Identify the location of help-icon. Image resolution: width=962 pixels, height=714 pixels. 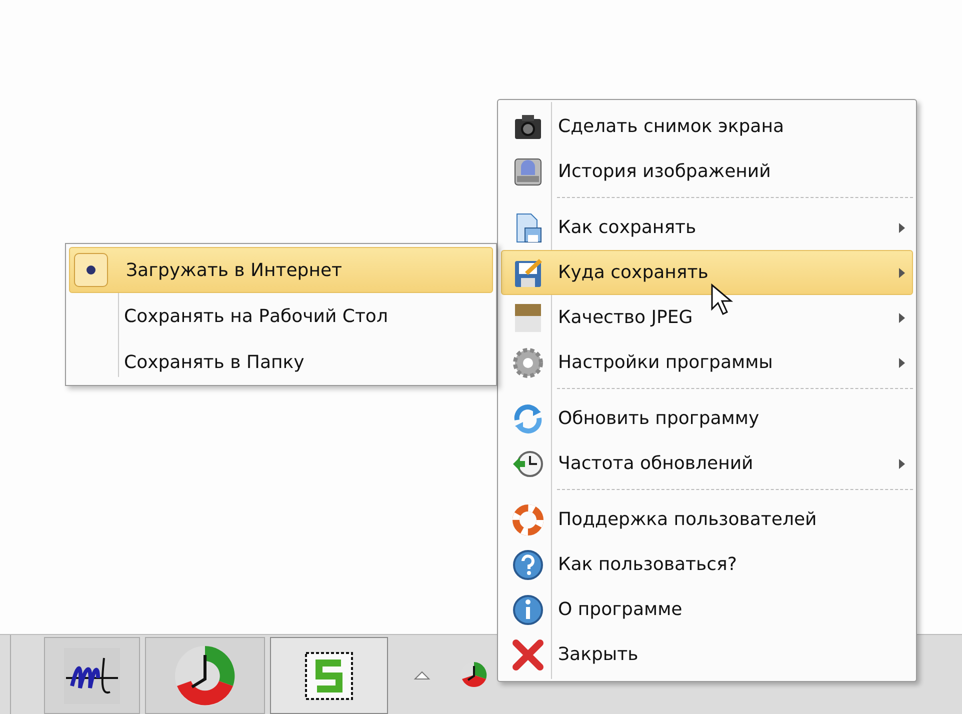
(528, 565).